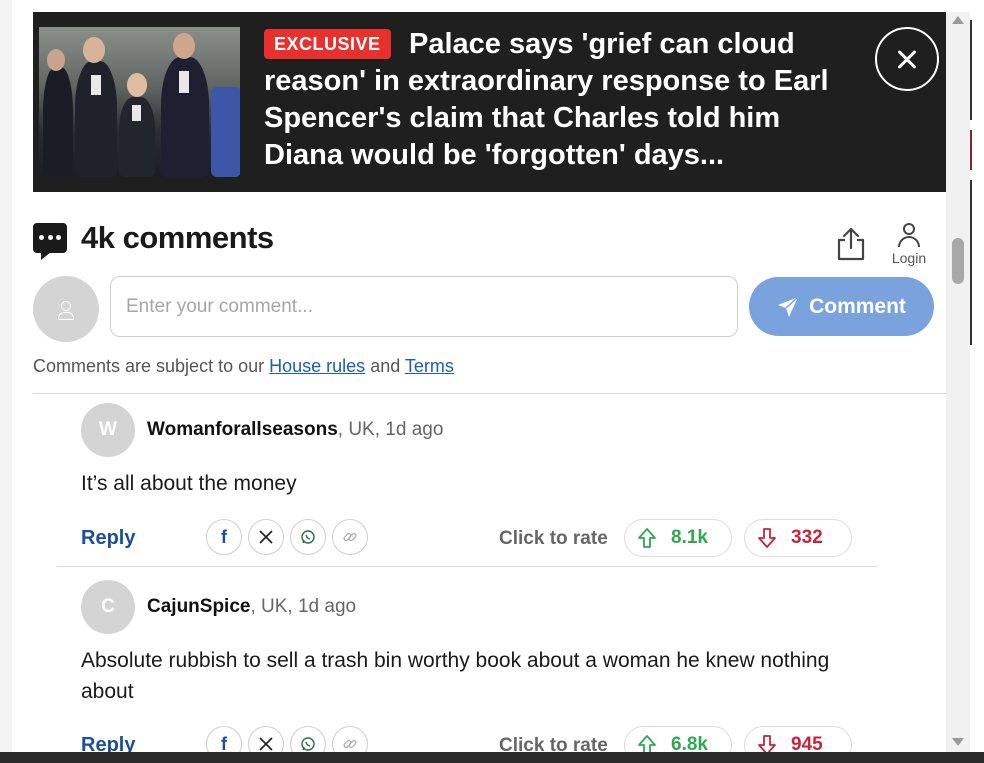 This screenshot has height=763, width=984. I want to click on rules-prefix: Comments are subject to our, so click(149, 366).